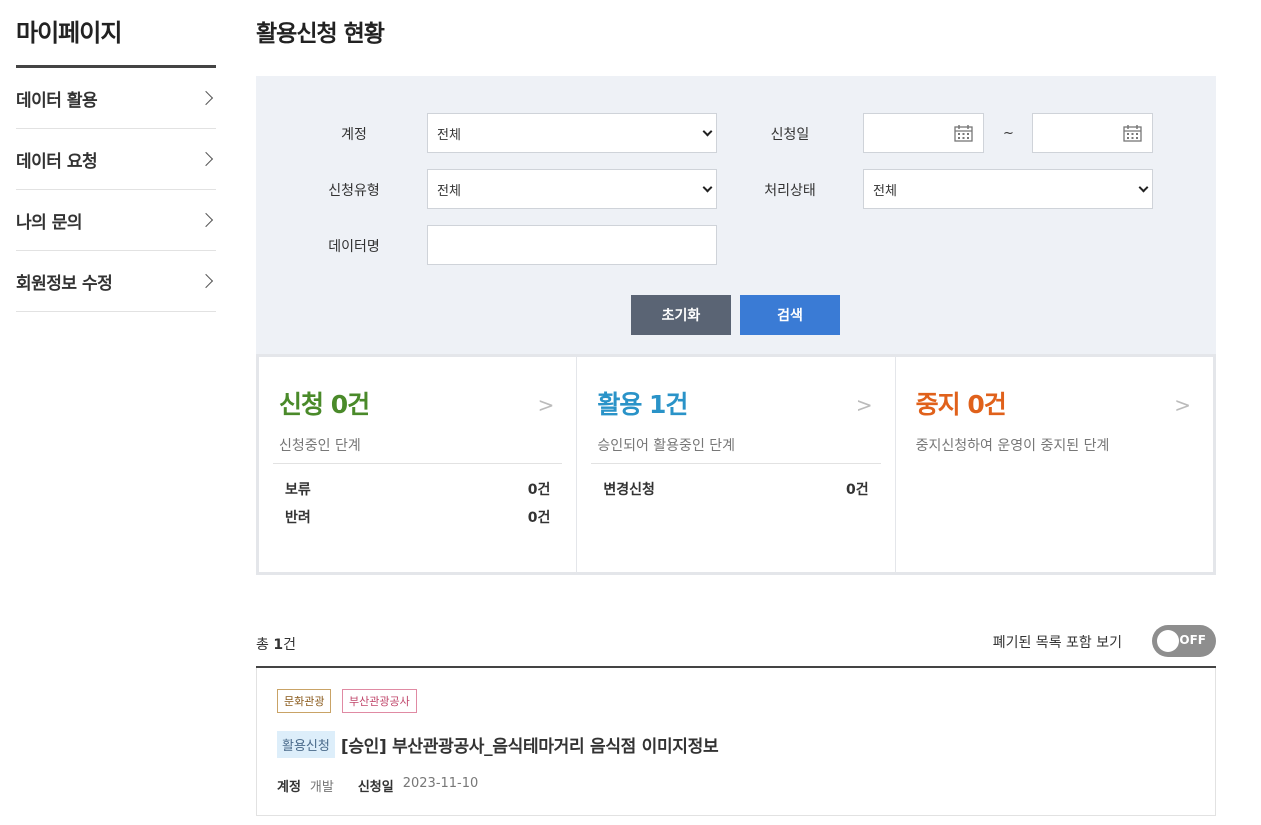  What do you see at coordinates (629, 490) in the screenshot?
I see `status-row-label: 변경신청` at bounding box center [629, 490].